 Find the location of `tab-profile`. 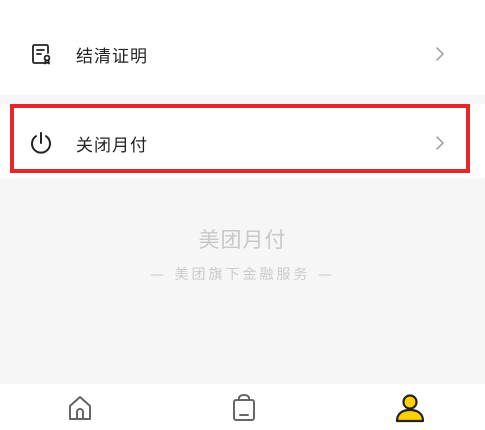

tab-profile is located at coordinates (410, 410).